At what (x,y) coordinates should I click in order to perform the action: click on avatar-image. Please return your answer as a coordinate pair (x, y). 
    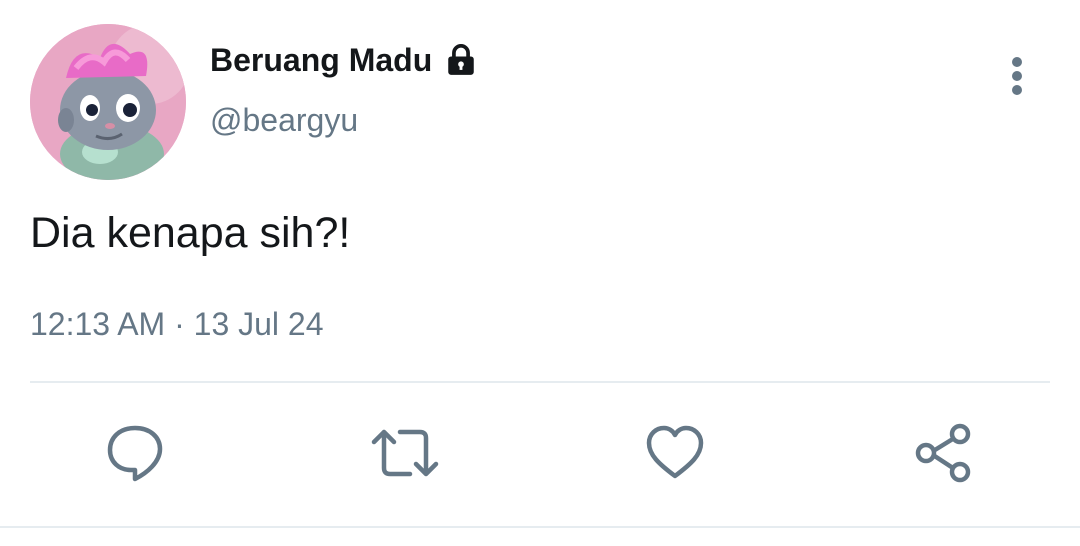
    Looking at the image, I should click on (108, 102).